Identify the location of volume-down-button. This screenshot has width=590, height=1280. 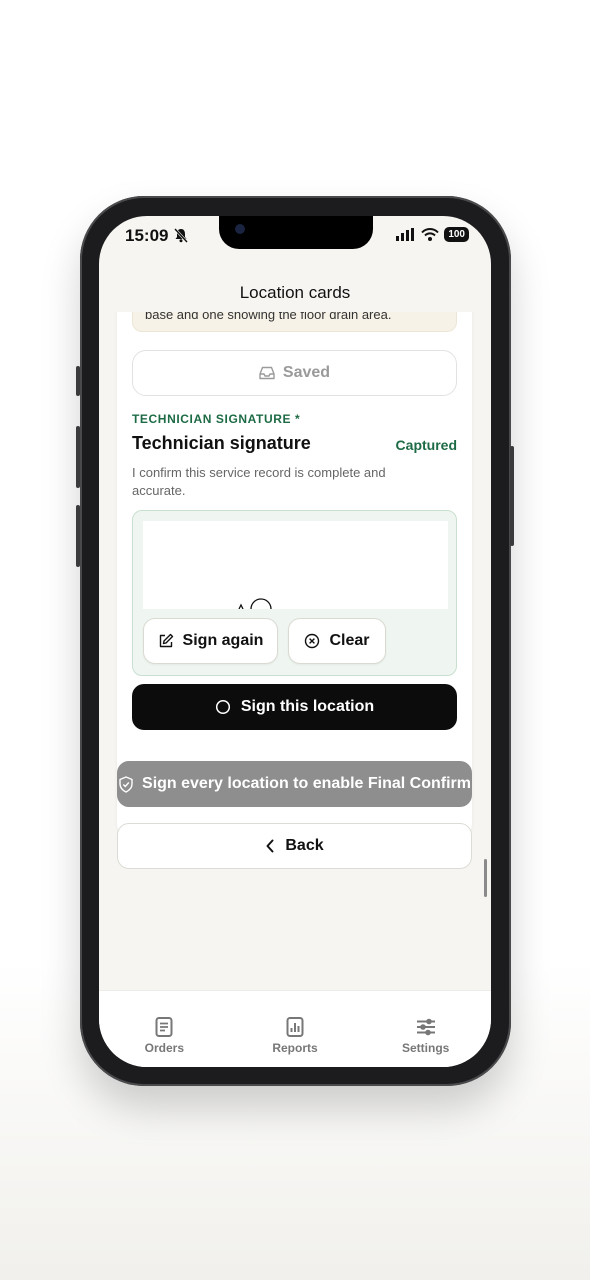
(78, 536).